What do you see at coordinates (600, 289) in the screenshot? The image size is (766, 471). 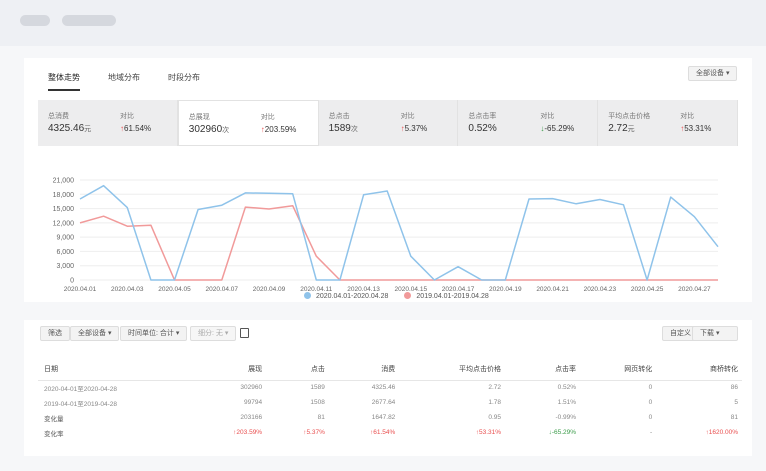 I see `x-tick-label: 2020.04.23` at bounding box center [600, 289].